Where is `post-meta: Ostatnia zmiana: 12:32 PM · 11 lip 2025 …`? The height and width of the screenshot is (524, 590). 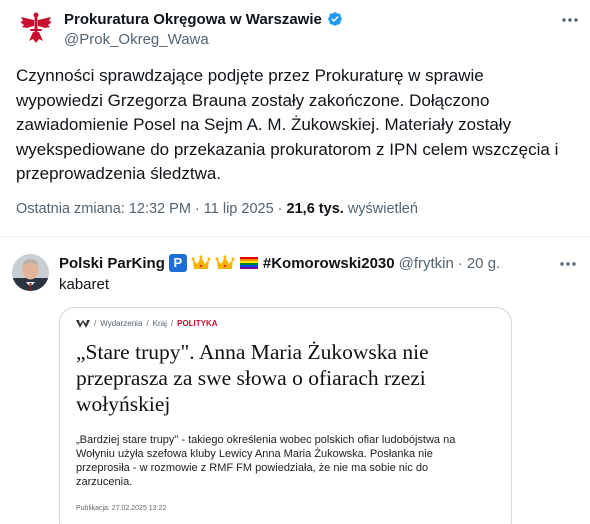
post-meta: Ostatnia zmiana: 12:32 PM · 11 lip 2025 … is located at coordinates (217, 209).